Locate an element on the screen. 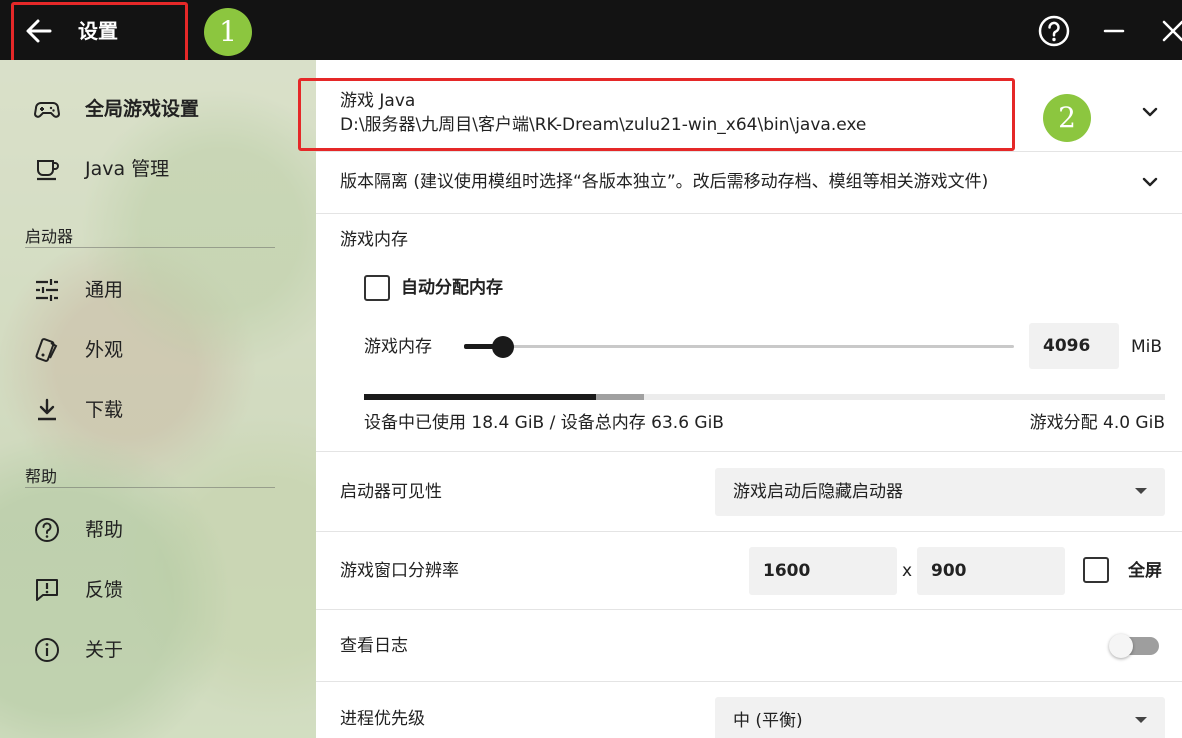 The image size is (1182, 738). sidebar-item-general: 通用 is located at coordinates (158, 289).